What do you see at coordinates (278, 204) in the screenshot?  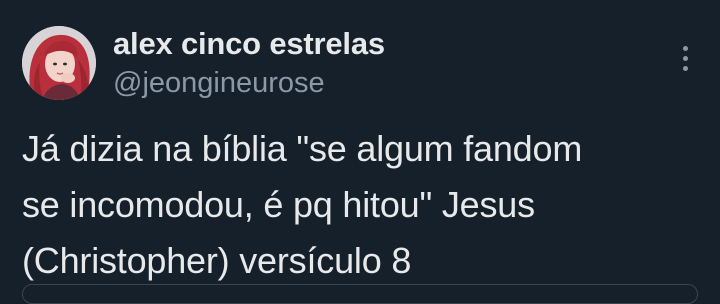 I see `tweet-text-line: se incomodou, é pq hitou" Jesus` at bounding box center [278, 204].